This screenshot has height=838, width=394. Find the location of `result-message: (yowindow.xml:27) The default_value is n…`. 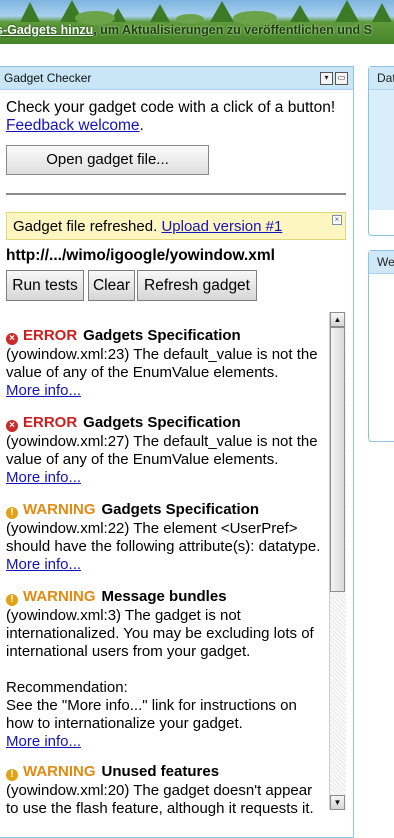

result-message: (yowindow.xml:27) The default_value is n… is located at coordinates (162, 450).